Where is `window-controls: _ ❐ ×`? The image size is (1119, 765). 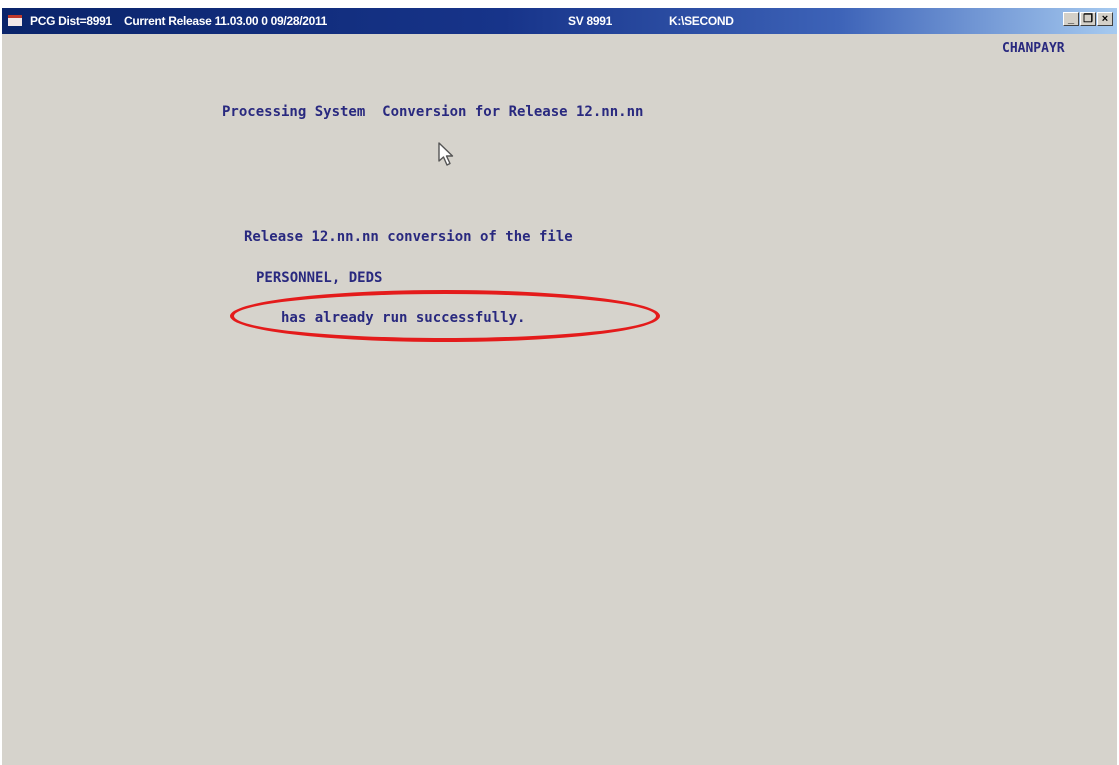 window-controls: _ ❐ × is located at coordinates (1088, 19).